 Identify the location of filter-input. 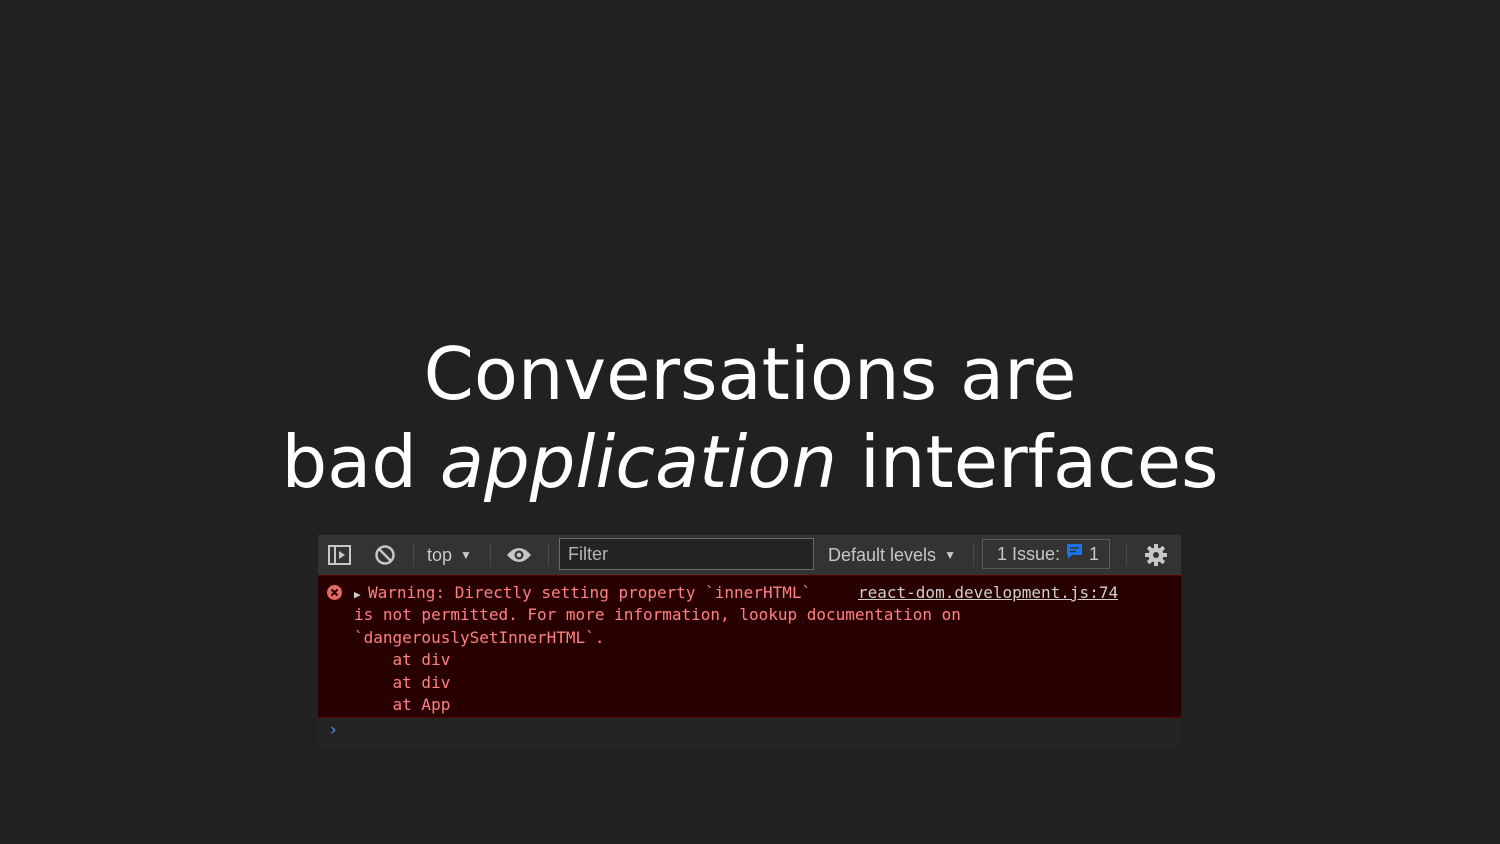
(686, 554).